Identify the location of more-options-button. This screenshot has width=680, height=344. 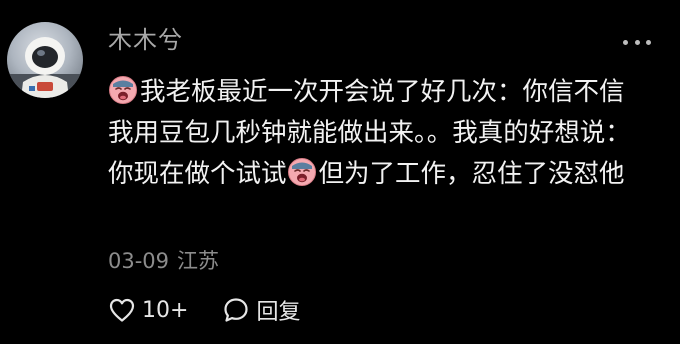
(637, 42).